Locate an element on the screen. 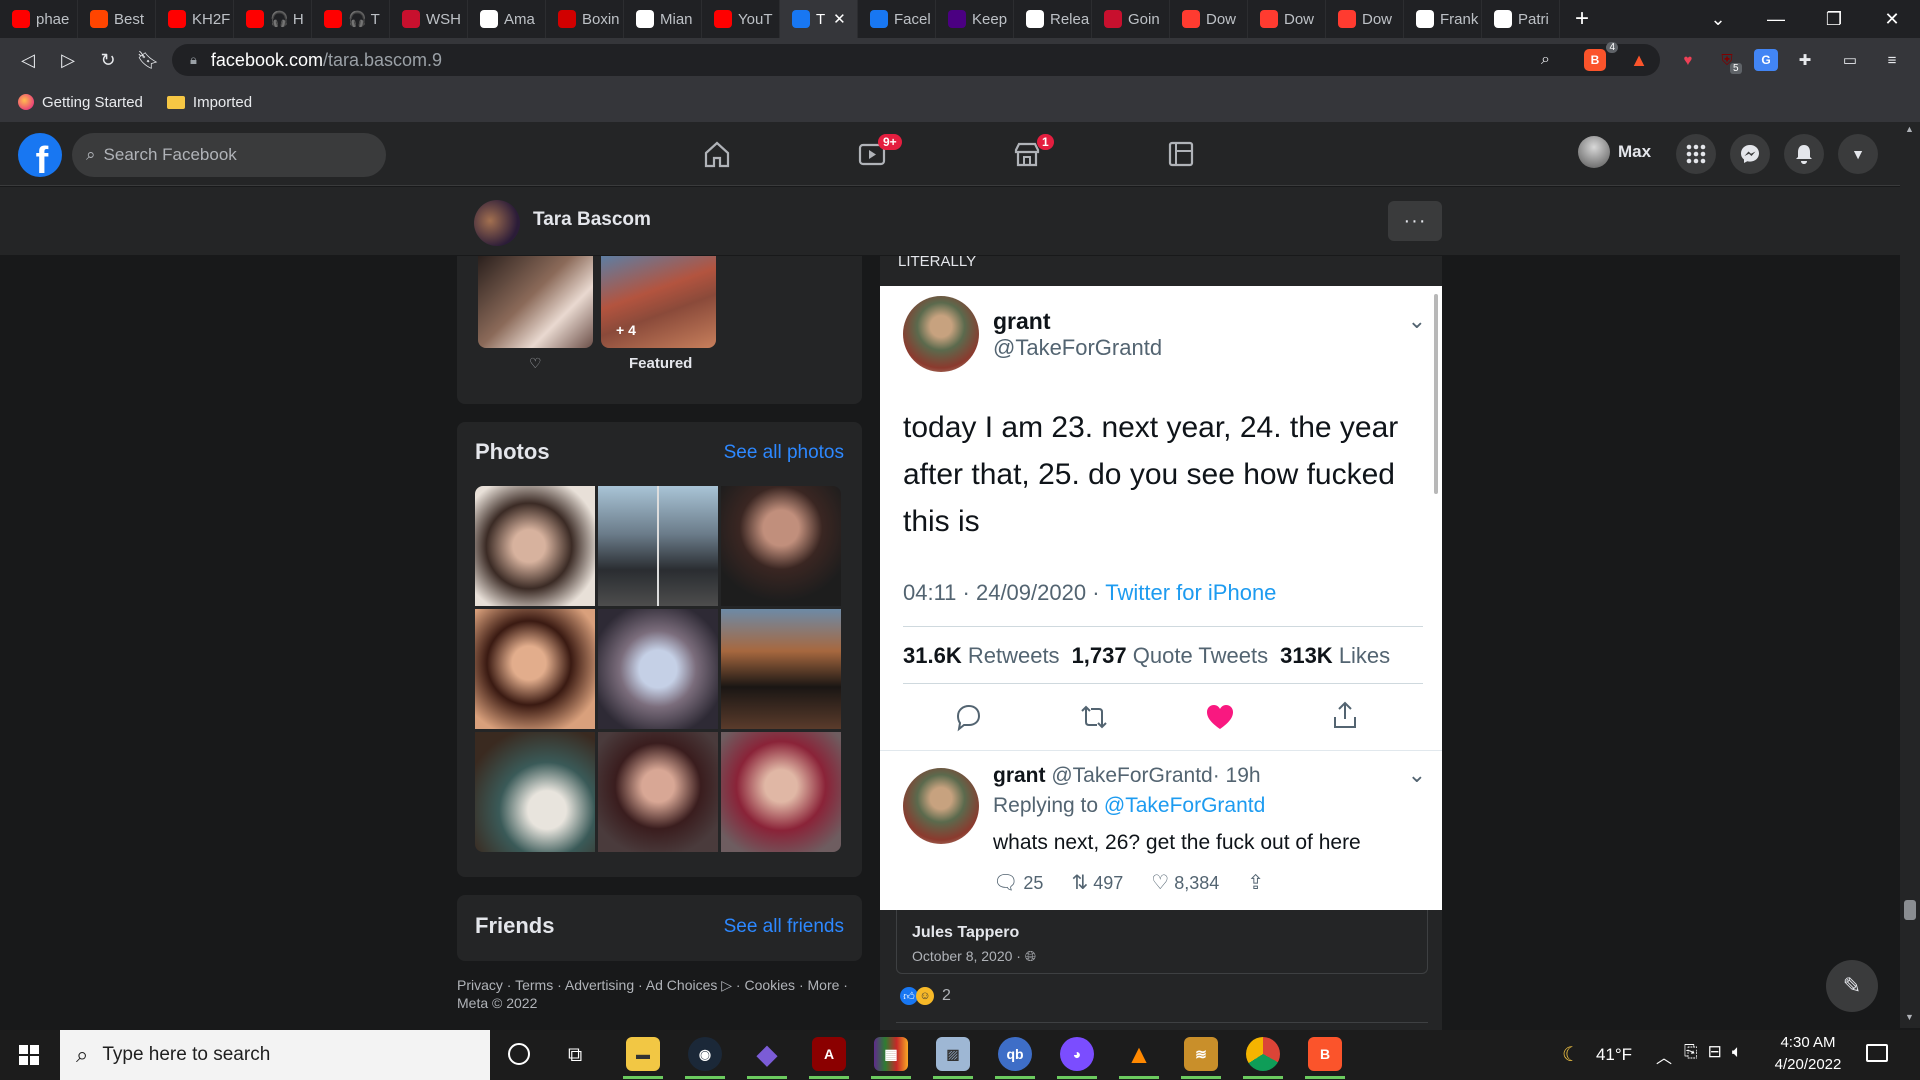 The width and height of the screenshot is (1920, 1080). browser-tab: Patri is located at coordinates (1521, 19).